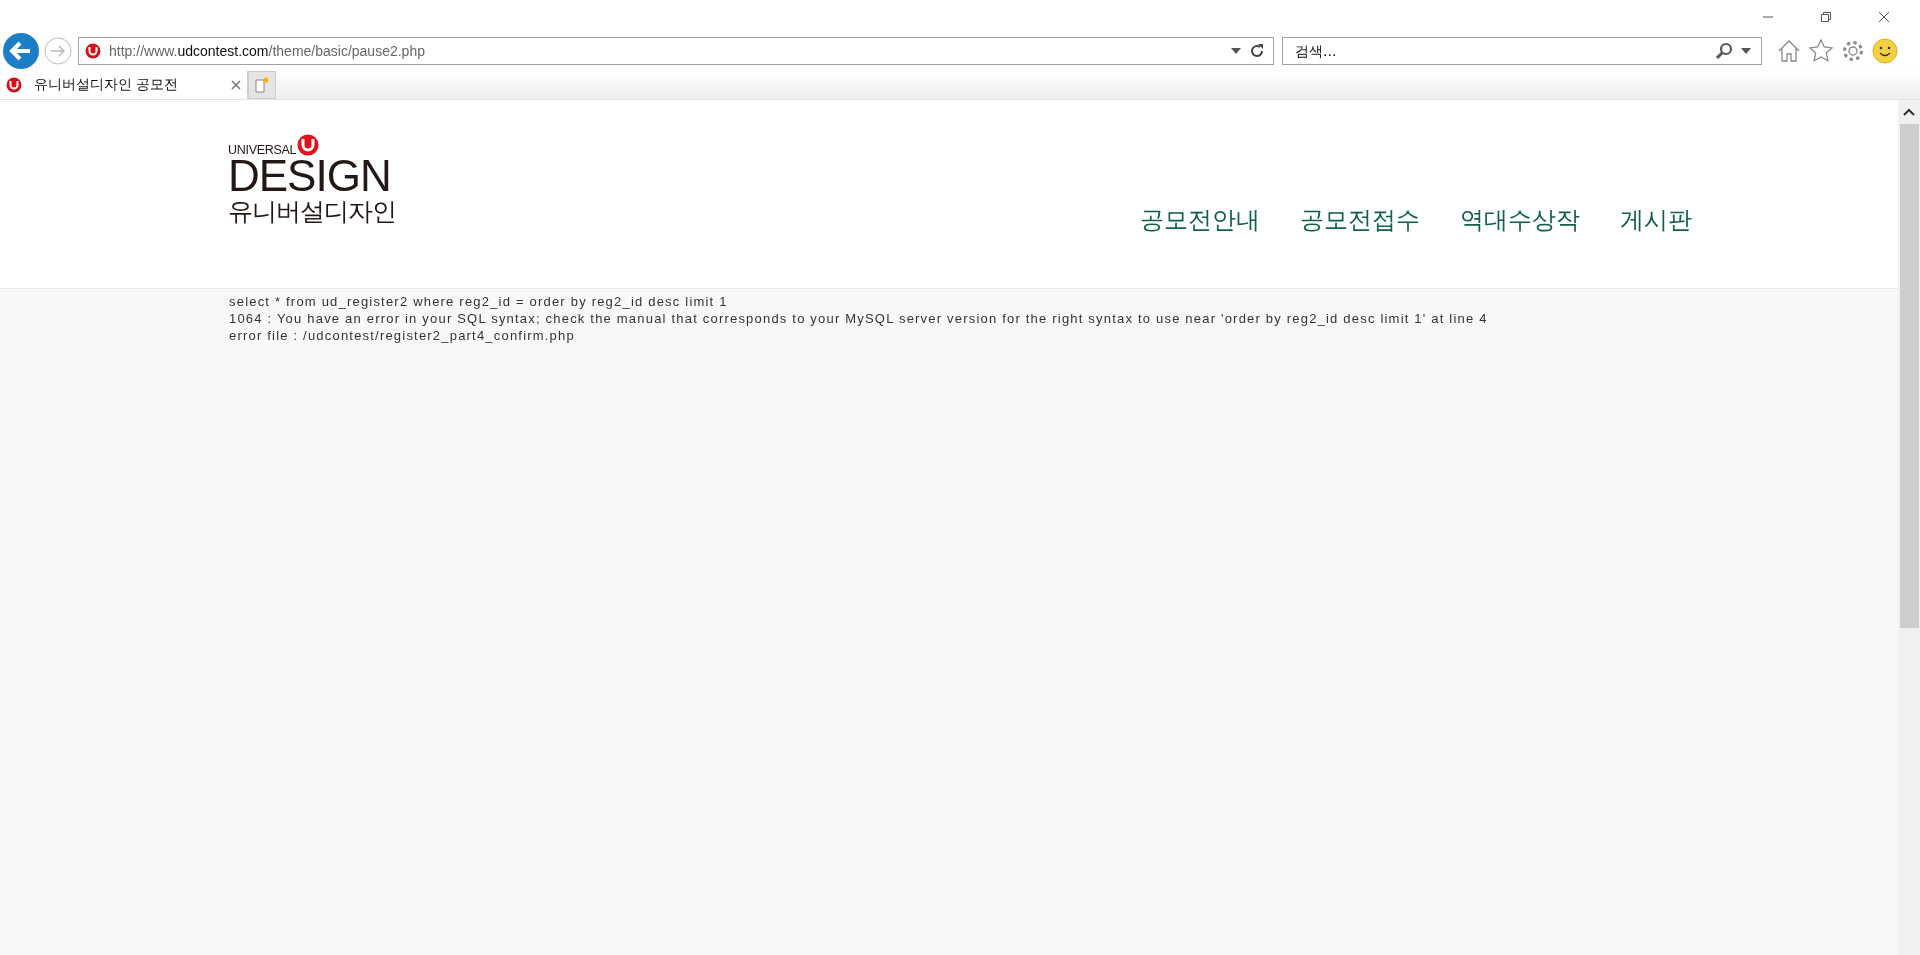 The height and width of the screenshot is (955, 1920). Describe the element at coordinates (1257, 51) in the screenshot. I see `refresh-icon` at that location.